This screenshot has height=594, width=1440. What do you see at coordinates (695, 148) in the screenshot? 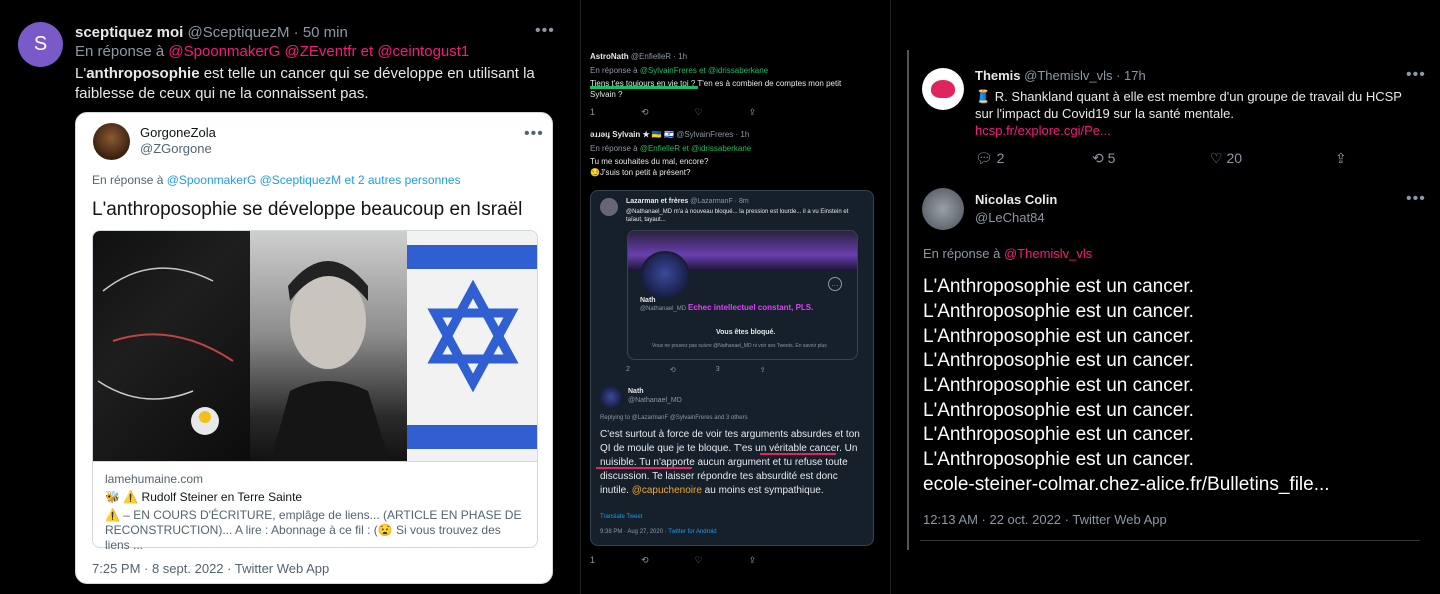
I see `mention-link: @EnfielleR et @idrissaberkane` at bounding box center [695, 148].